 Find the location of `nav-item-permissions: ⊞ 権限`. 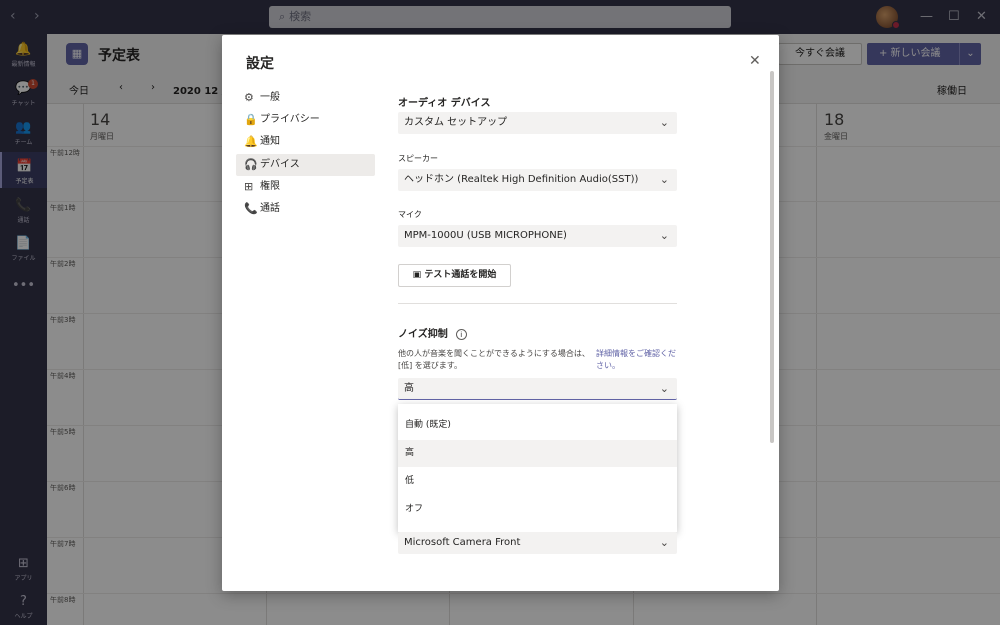

nav-item-permissions: ⊞ 権限 is located at coordinates (305, 187).